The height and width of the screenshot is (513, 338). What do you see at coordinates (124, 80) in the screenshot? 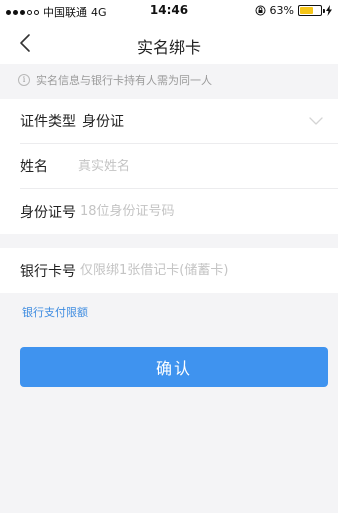
I see `notice-text: 实名信息与银行卡持有人需为同一人` at bounding box center [124, 80].